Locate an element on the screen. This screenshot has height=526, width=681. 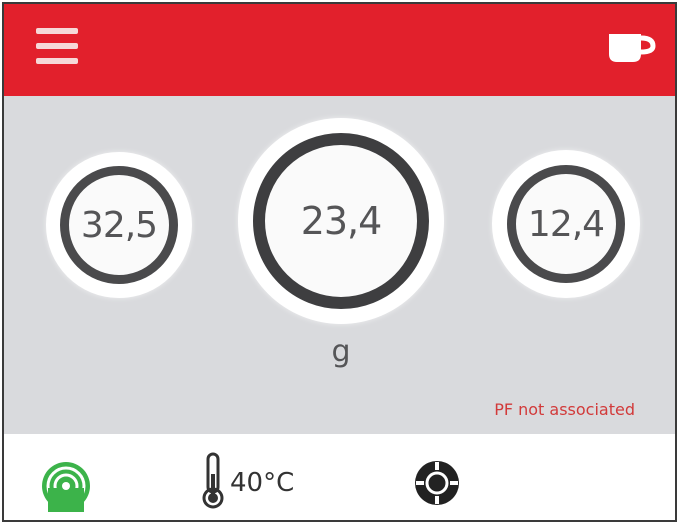
left-gauge-ring: 32,5 is located at coordinates (119, 225).